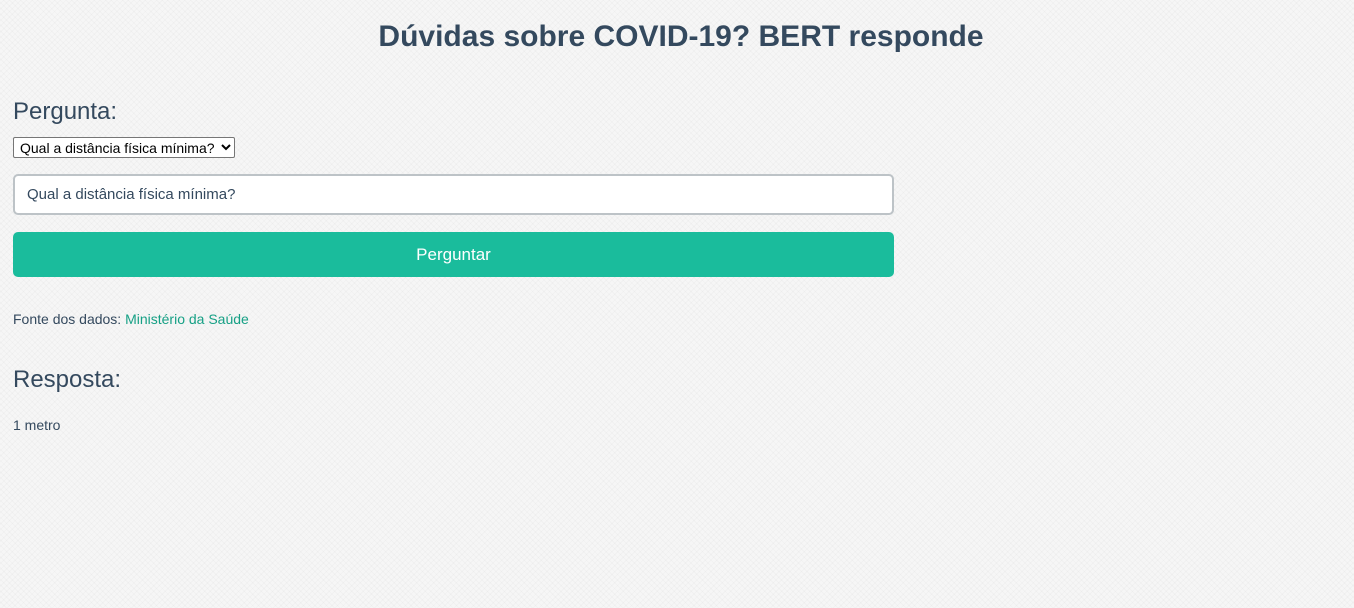 This screenshot has height=608, width=1354. Describe the element at coordinates (67, 319) in the screenshot. I see `data-source-label: Fonte dos dados:` at that location.